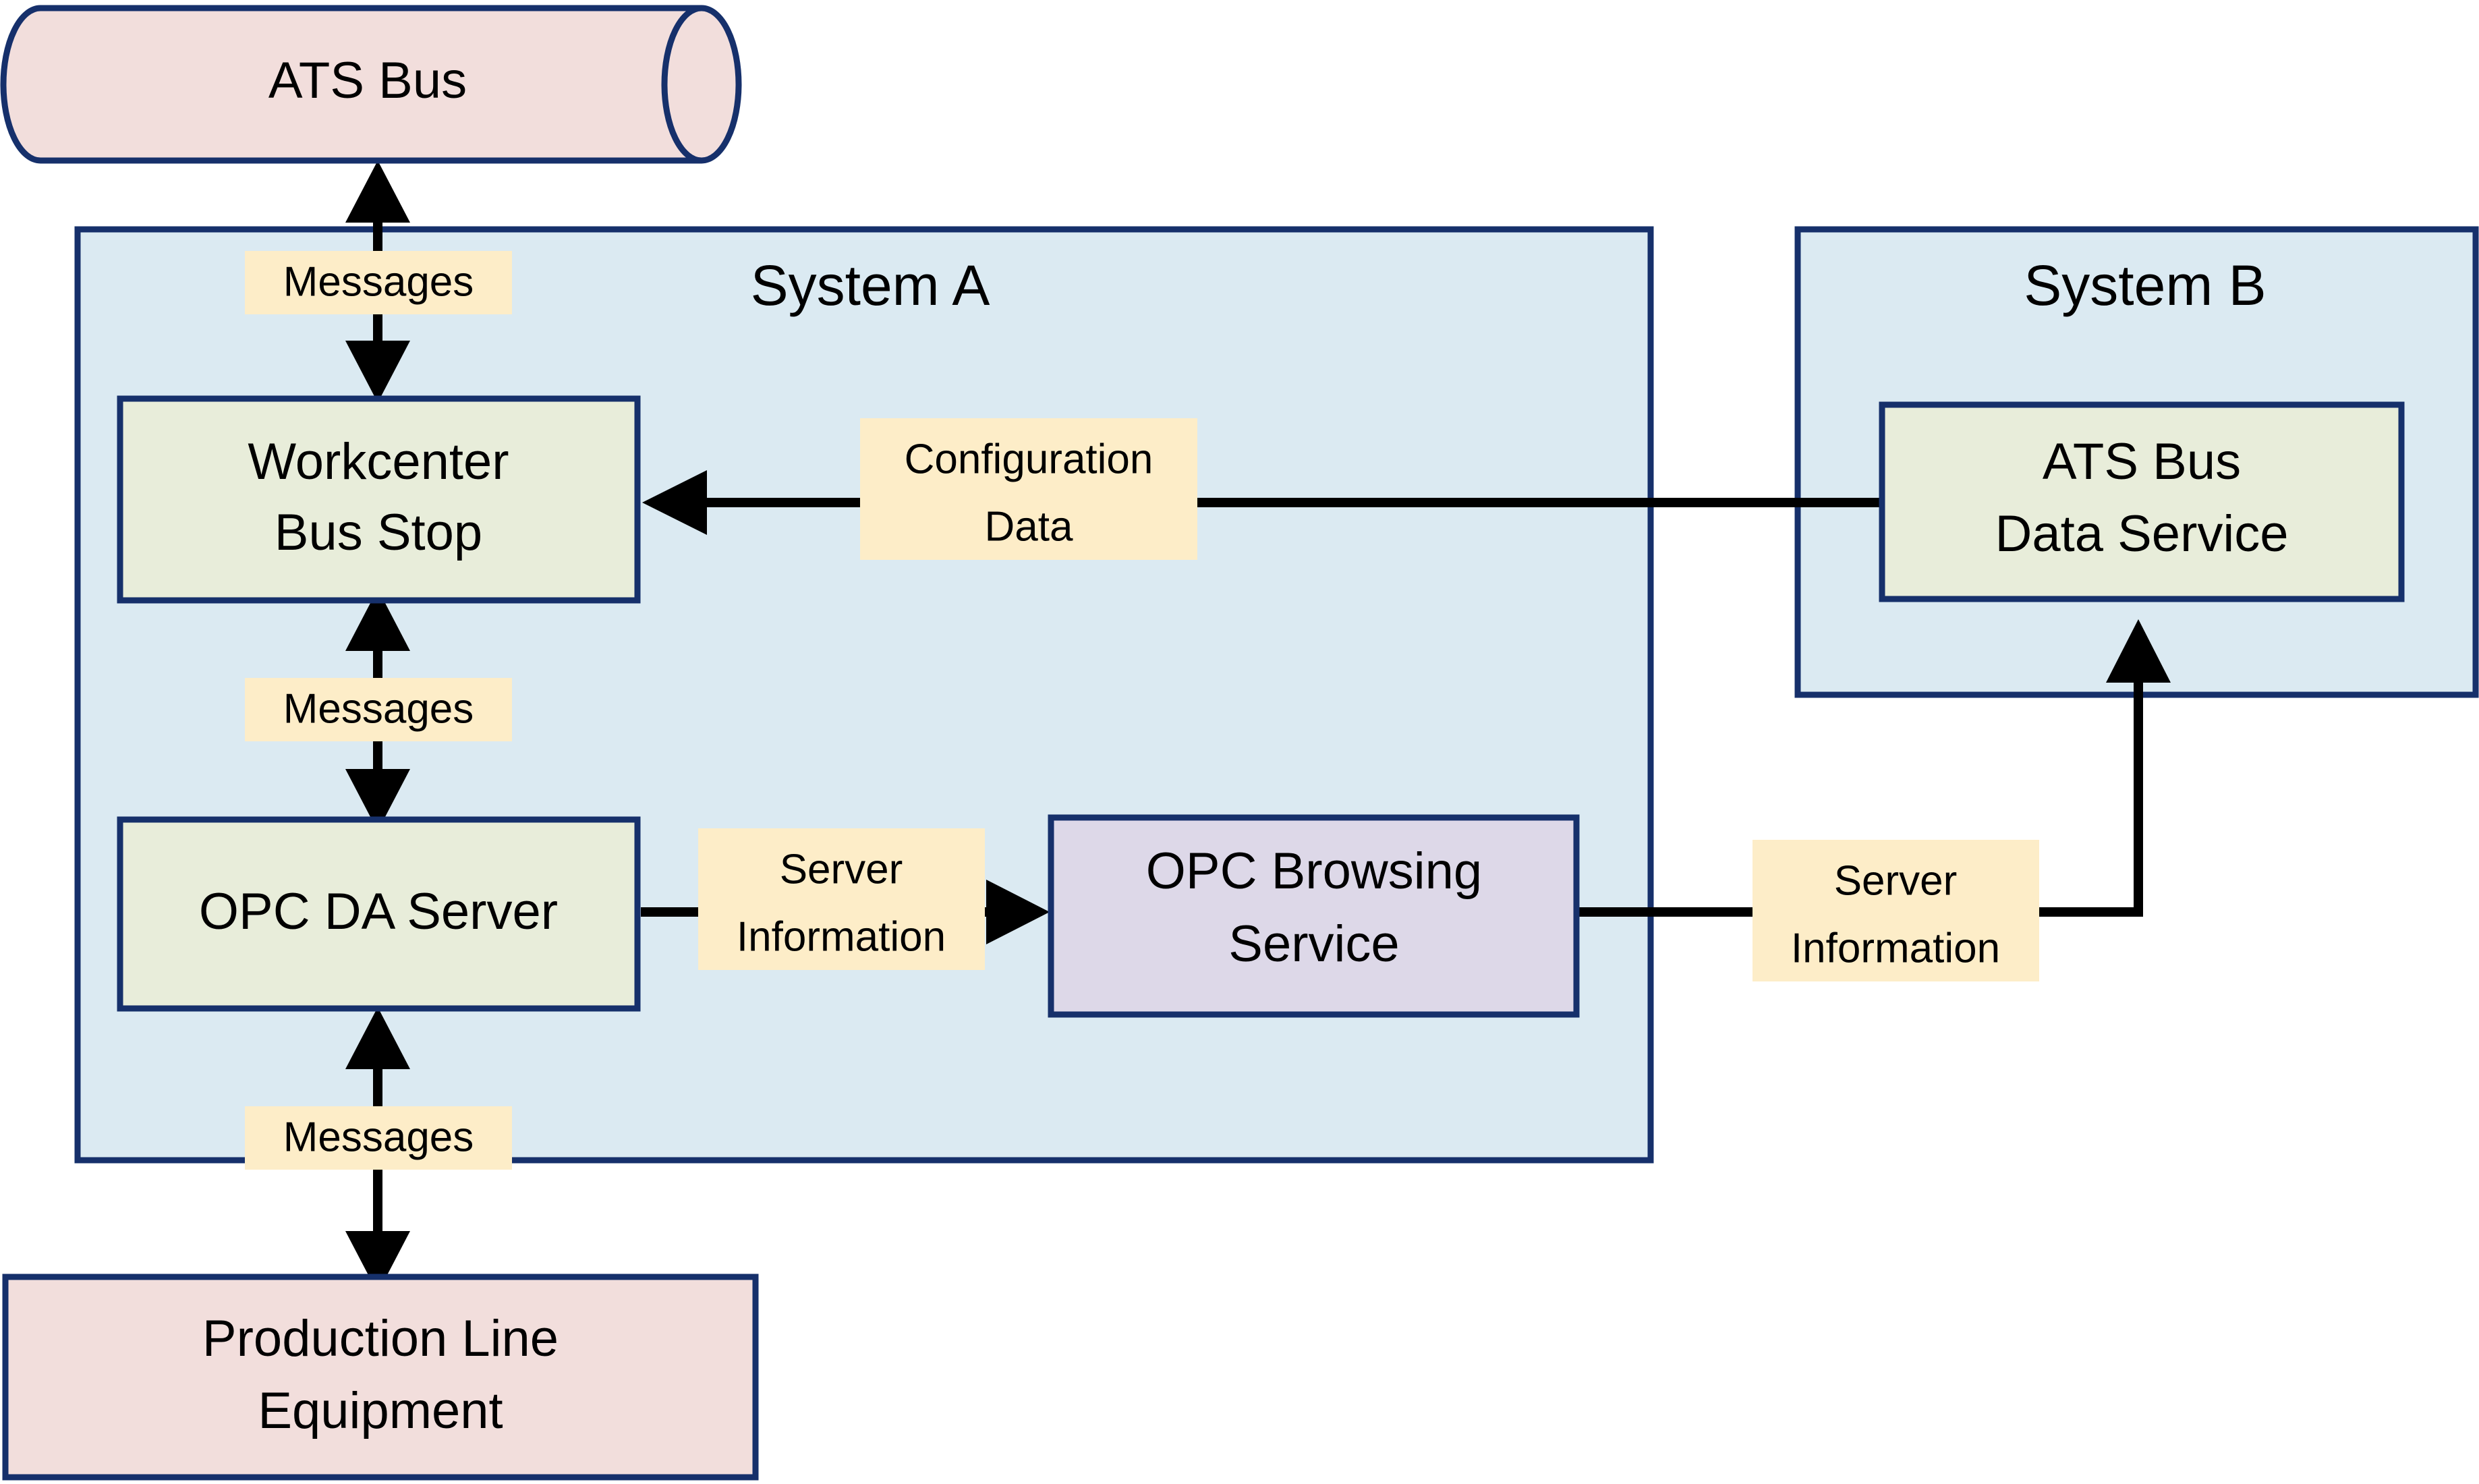 The height and width of the screenshot is (1484, 2479). What do you see at coordinates (368, 80) in the screenshot?
I see `ats-bus-label: ATS Bus` at bounding box center [368, 80].